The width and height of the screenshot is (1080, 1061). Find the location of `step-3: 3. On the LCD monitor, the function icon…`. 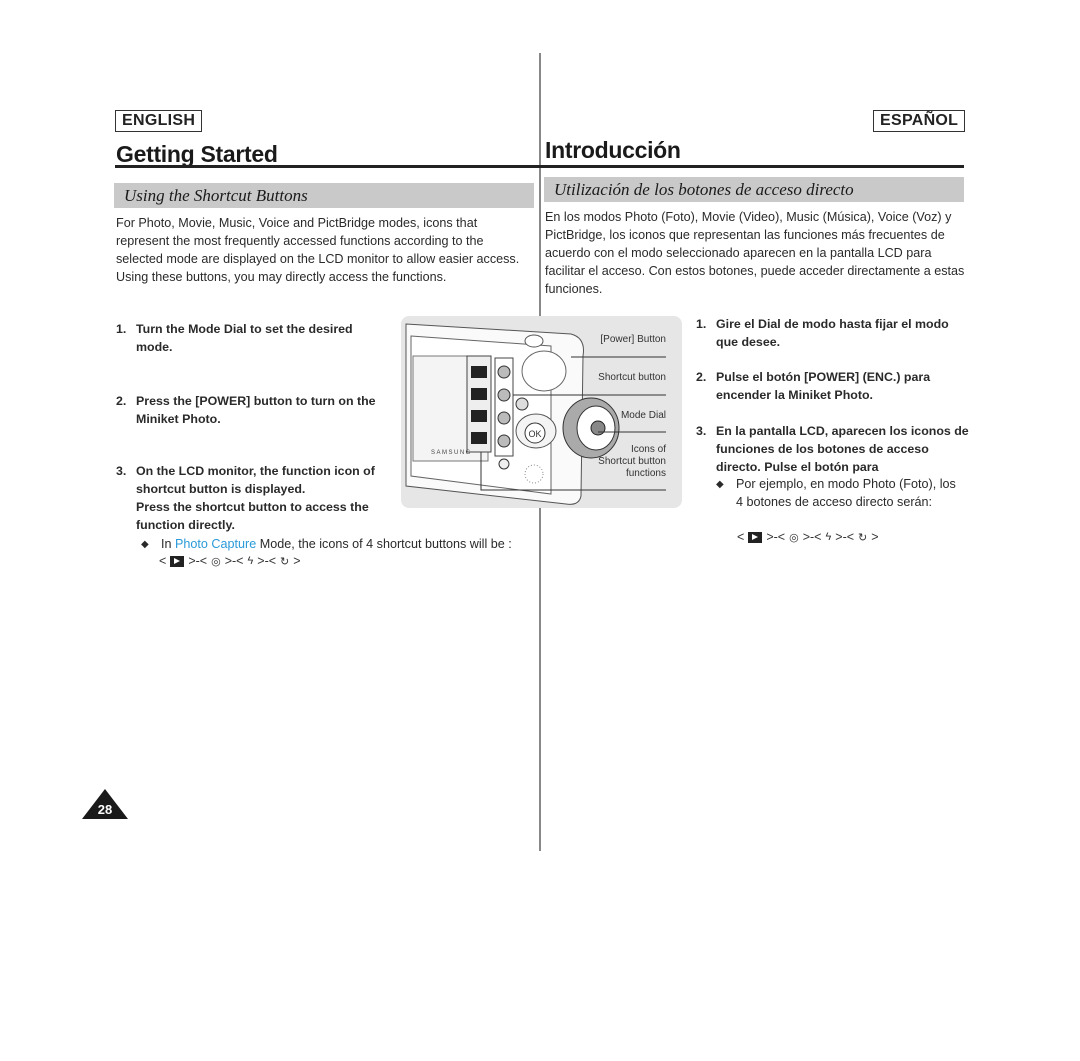

step-3: 3. On the LCD monitor, the function icon… is located at coordinates (261, 498).